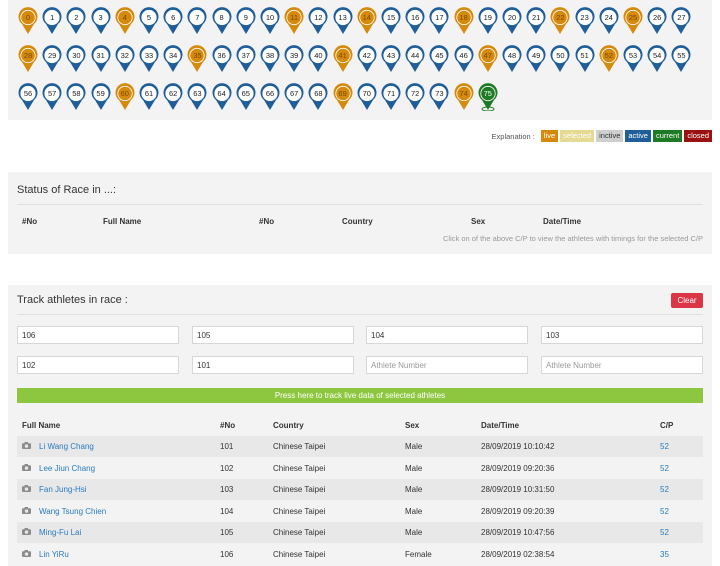 This screenshot has height=566, width=720. Describe the element at coordinates (52, 97) in the screenshot. I see `checkpoint-pin-57: 57` at that location.